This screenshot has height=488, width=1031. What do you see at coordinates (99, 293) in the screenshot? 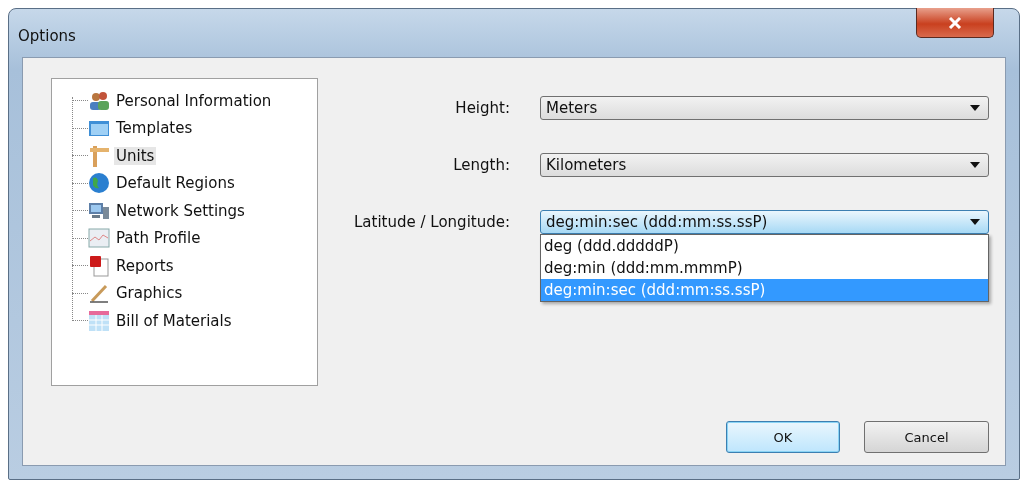
I see `pencil-icon` at bounding box center [99, 293].